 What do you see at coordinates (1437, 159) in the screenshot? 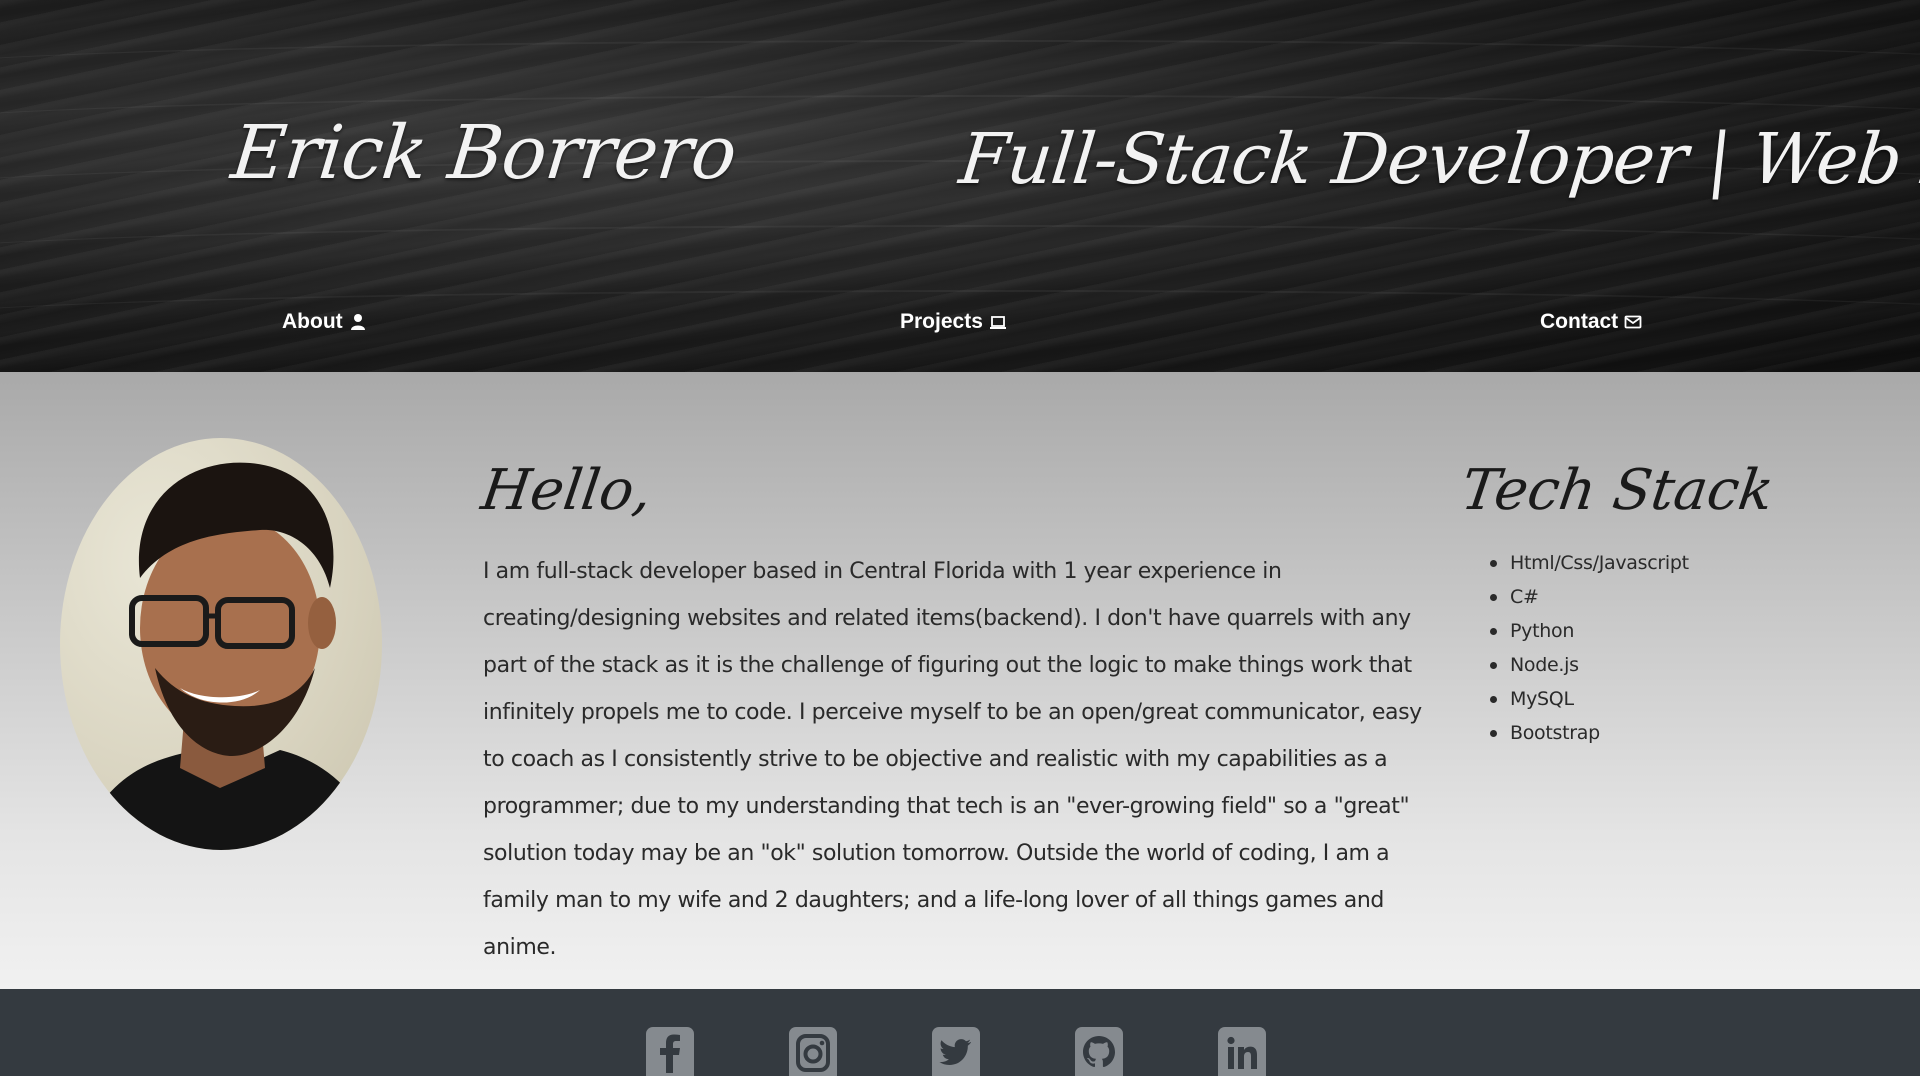
I see `site-tagline: Full-Stack Developer | Web Designer` at bounding box center [1437, 159].